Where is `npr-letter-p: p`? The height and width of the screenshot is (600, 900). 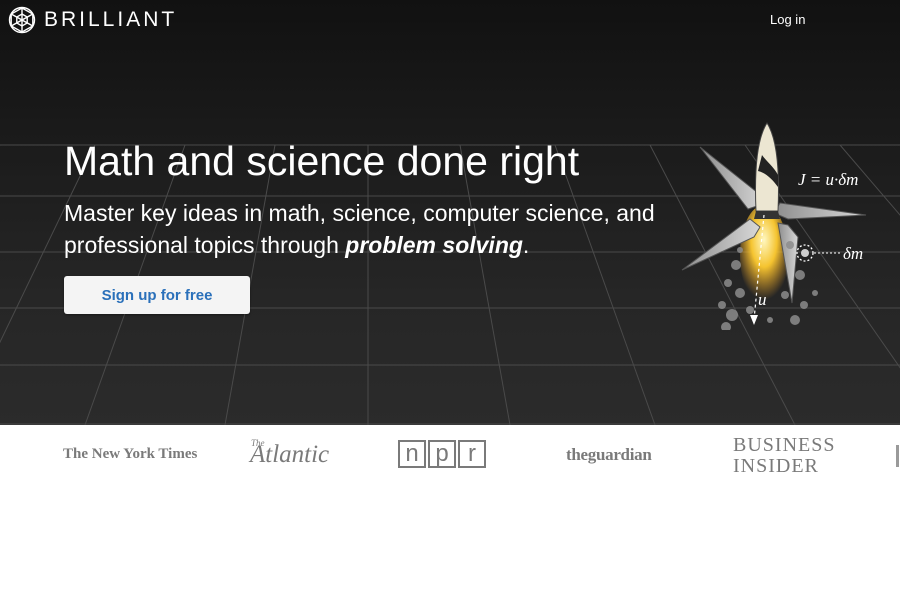 npr-letter-p: p is located at coordinates (442, 454).